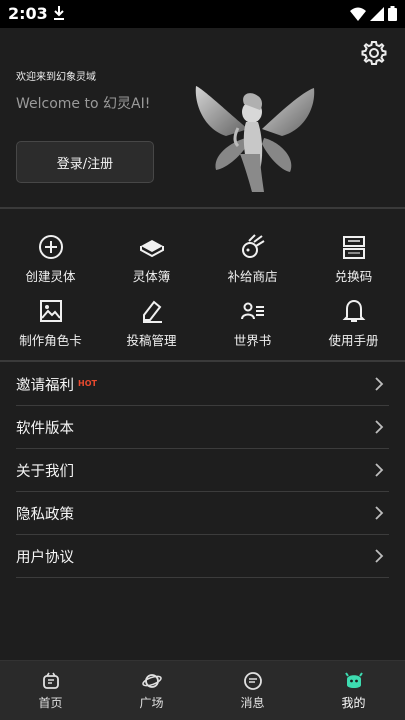 This screenshot has height=720, width=405. What do you see at coordinates (252, 340) in the screenshot?
I see `grid-label: 世界书` at bounding box center [252, 340].